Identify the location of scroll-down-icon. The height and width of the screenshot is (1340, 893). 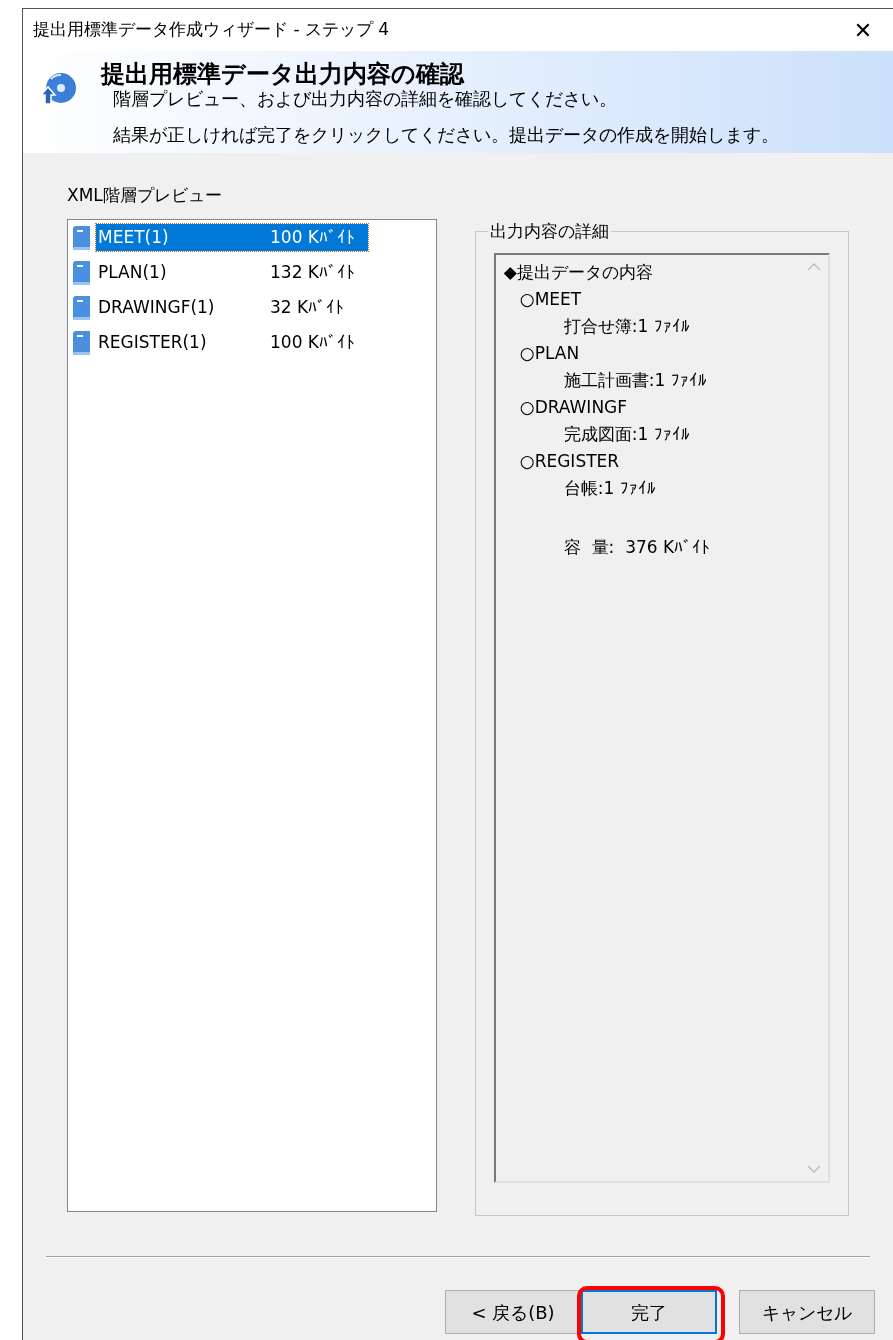
(814, 1168).